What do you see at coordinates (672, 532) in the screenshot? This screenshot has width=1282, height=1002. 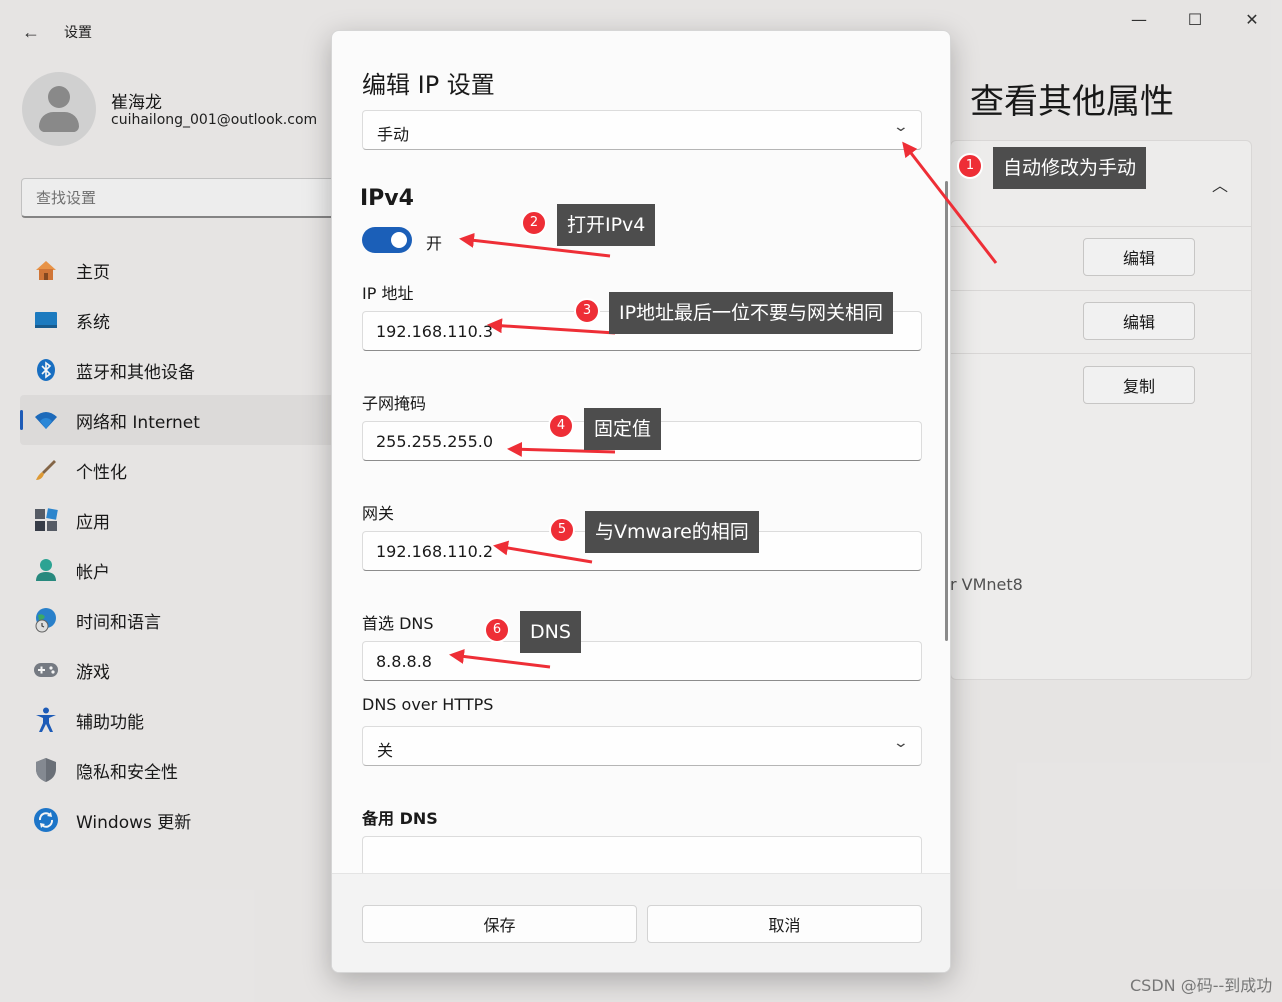 I see `annotation-callout: 与Vmware的相同` at bounding box center [672, 532].